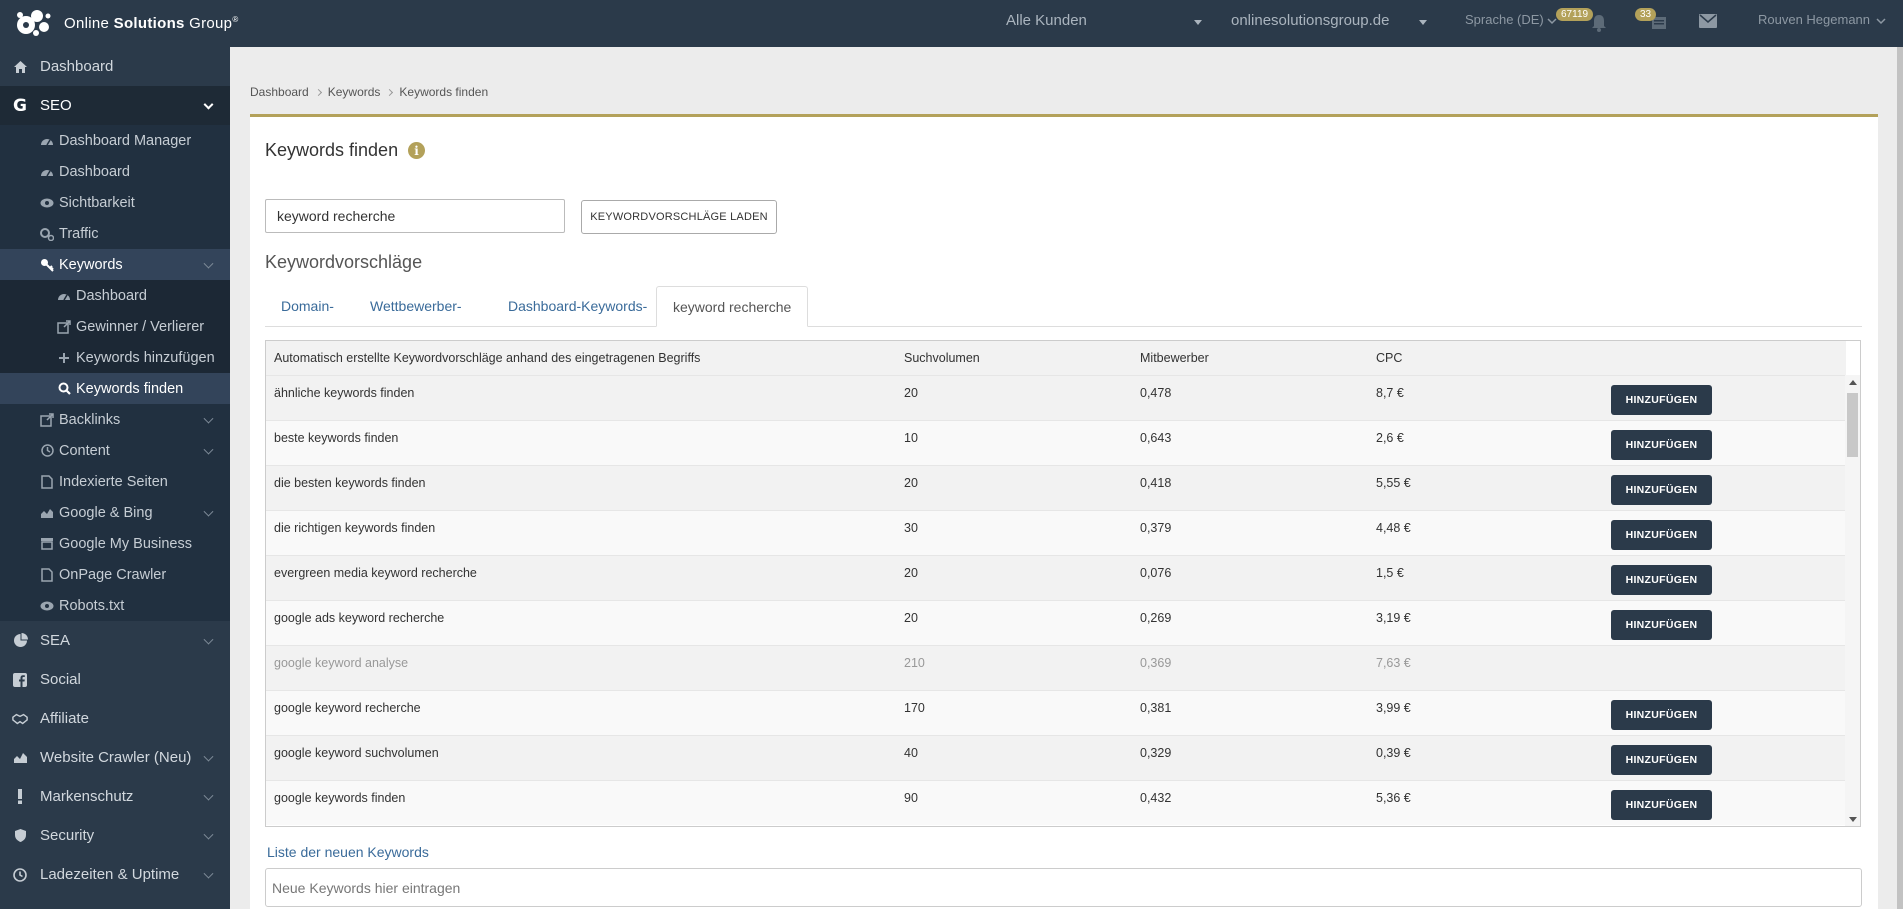  I want to click on info-icon: i, so click(417, 150).